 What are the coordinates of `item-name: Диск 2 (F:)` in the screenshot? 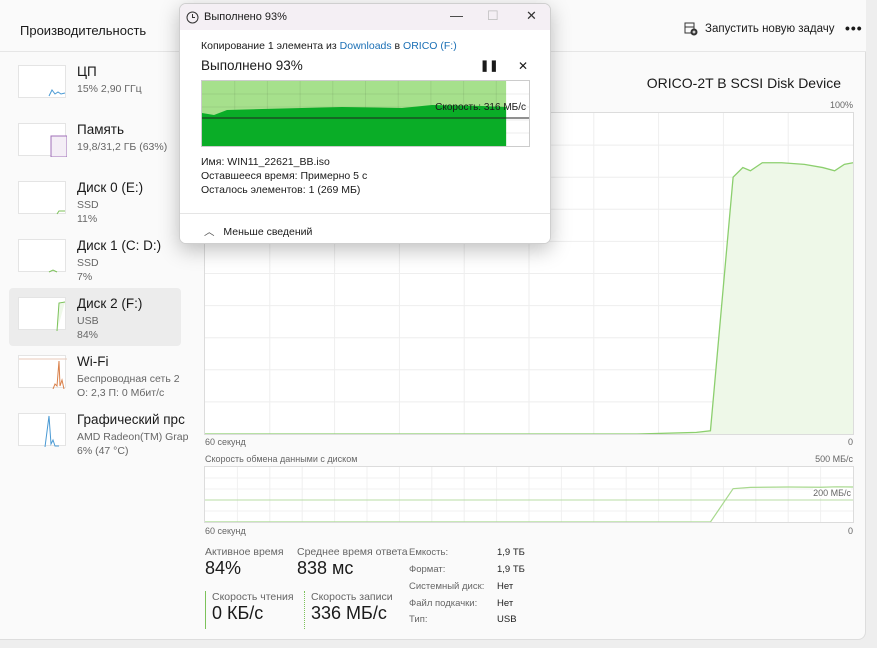 It's located at (110, 303).